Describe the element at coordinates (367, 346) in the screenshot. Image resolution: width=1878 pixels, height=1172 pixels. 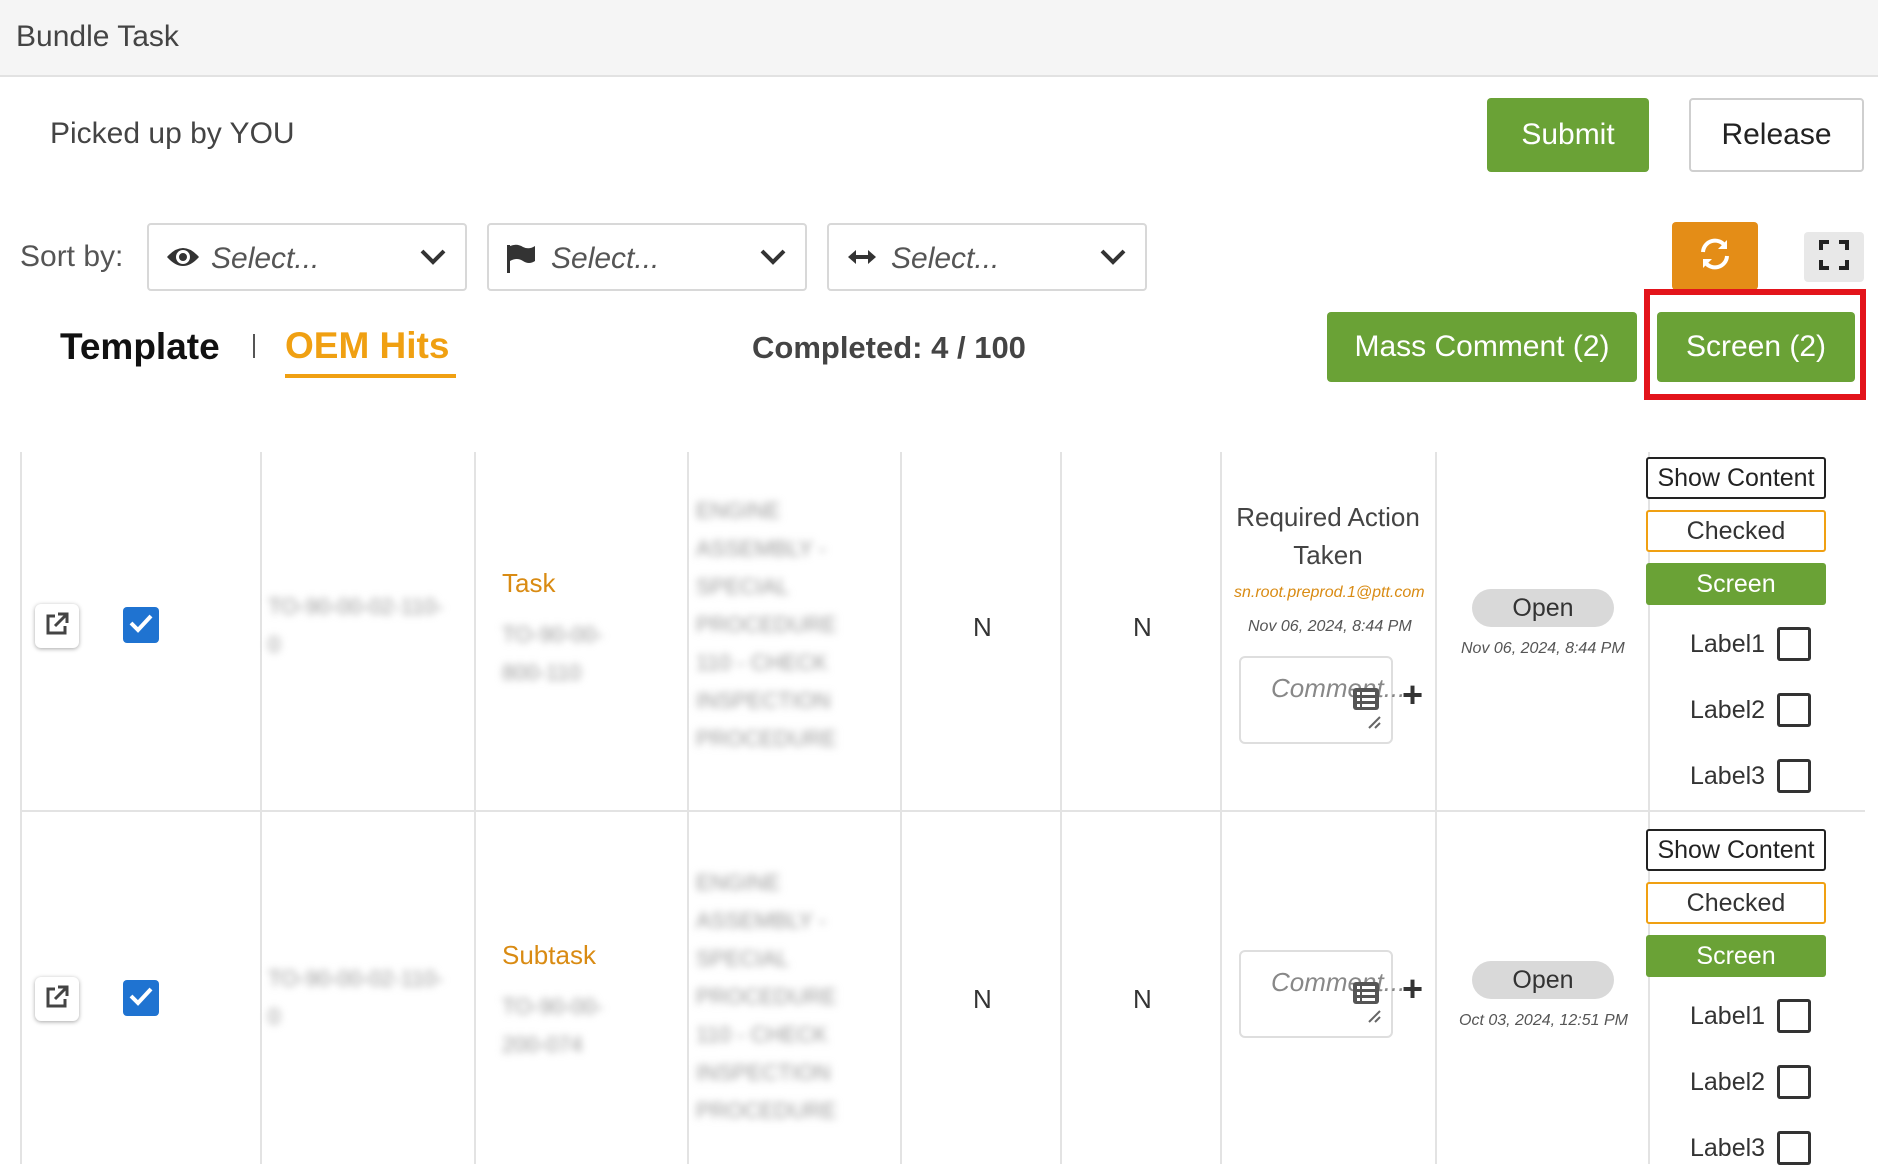
I see `tab-oem-hits: OEM Hits` at that location.